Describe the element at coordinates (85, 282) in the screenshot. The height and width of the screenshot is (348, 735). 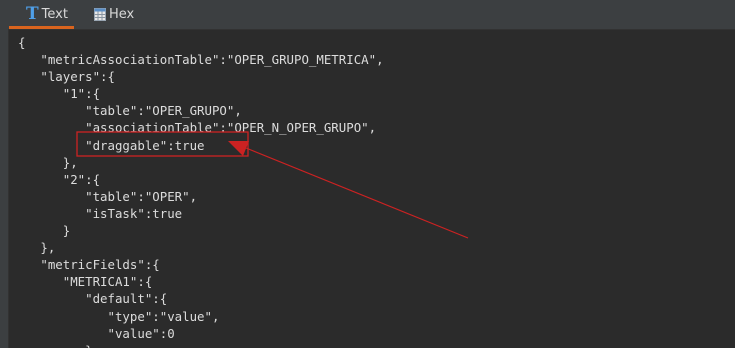
I see `code-line: "METRICA1":{` at that location.